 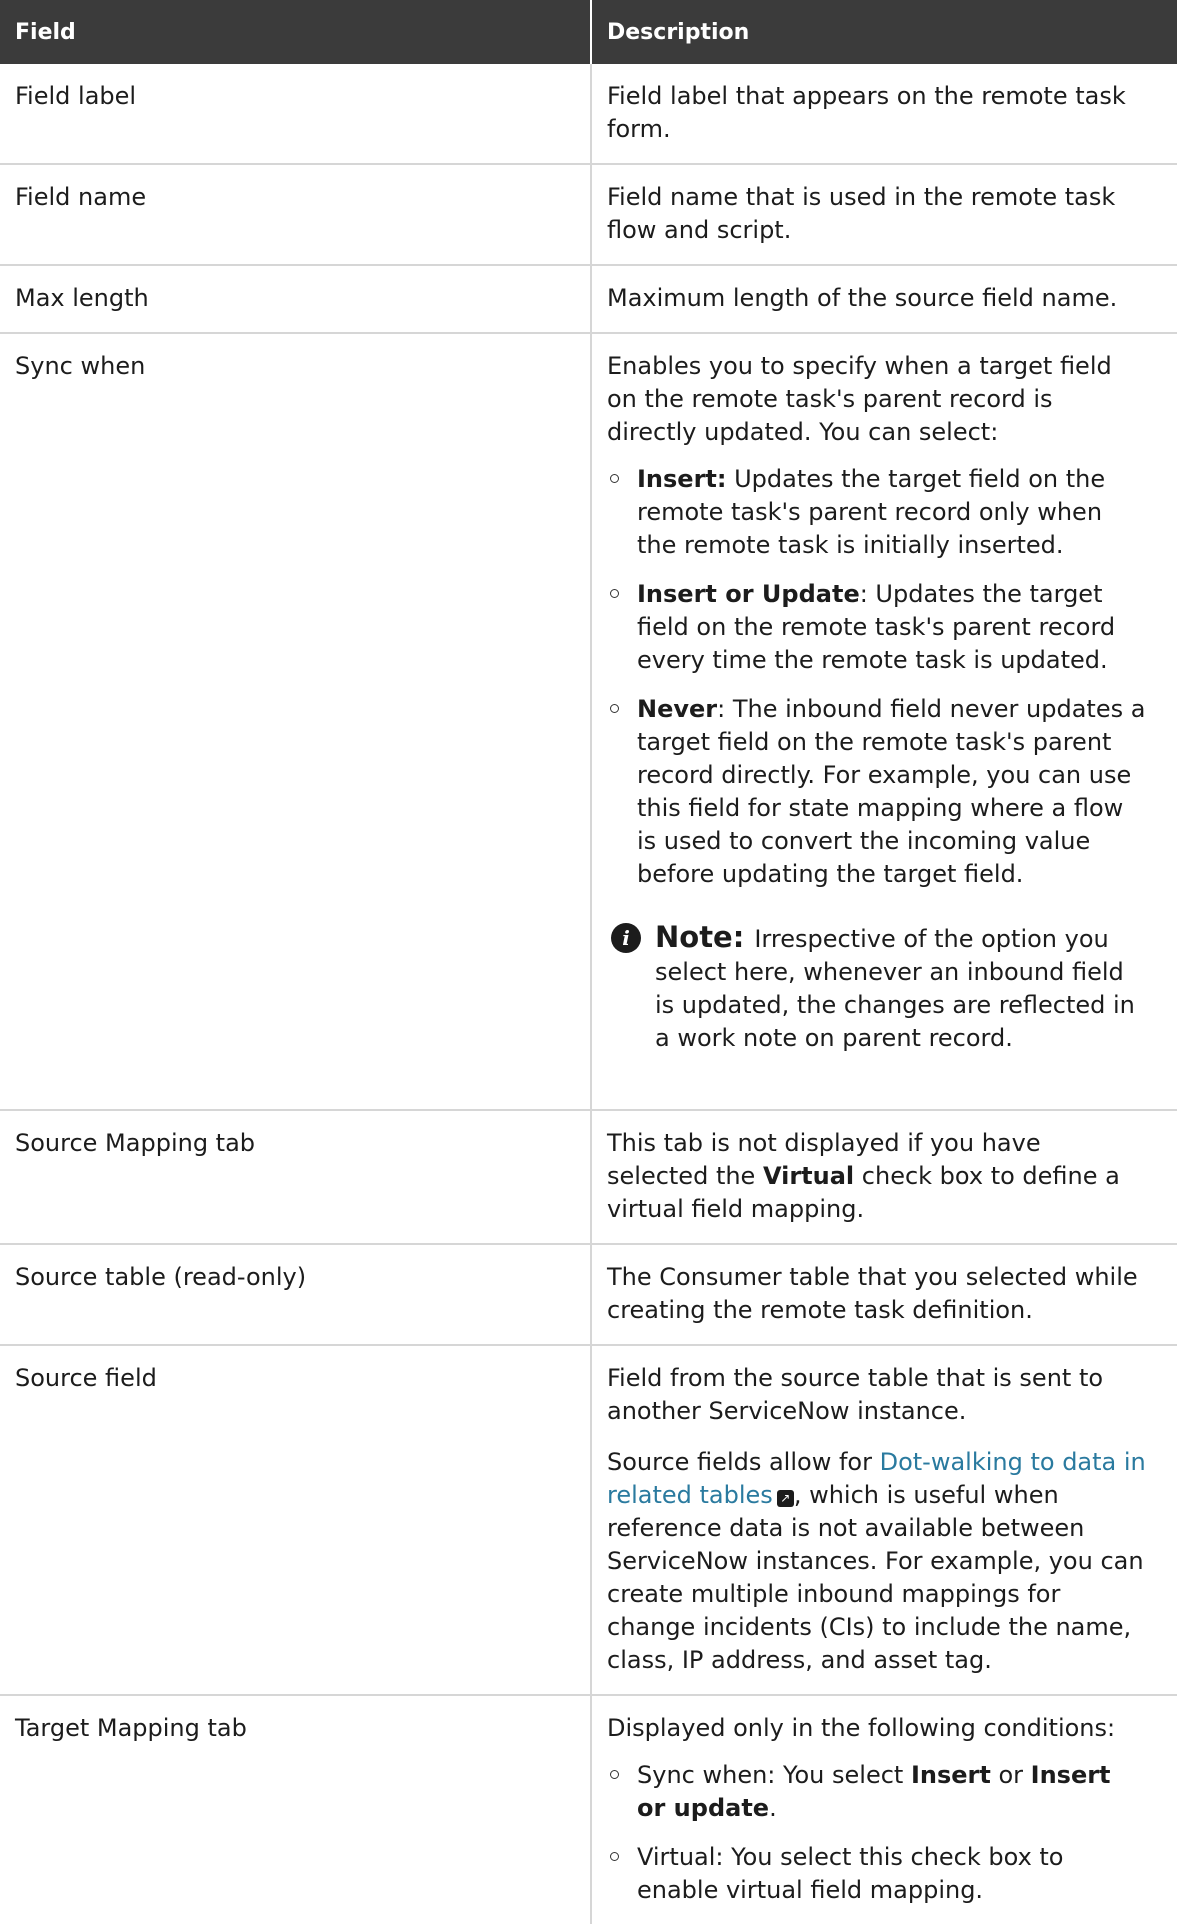 What do you see at coordinates (808, 1176) in the screenshot?
I see `desc-bold: Virtual` at bounding box center [808, 1176].